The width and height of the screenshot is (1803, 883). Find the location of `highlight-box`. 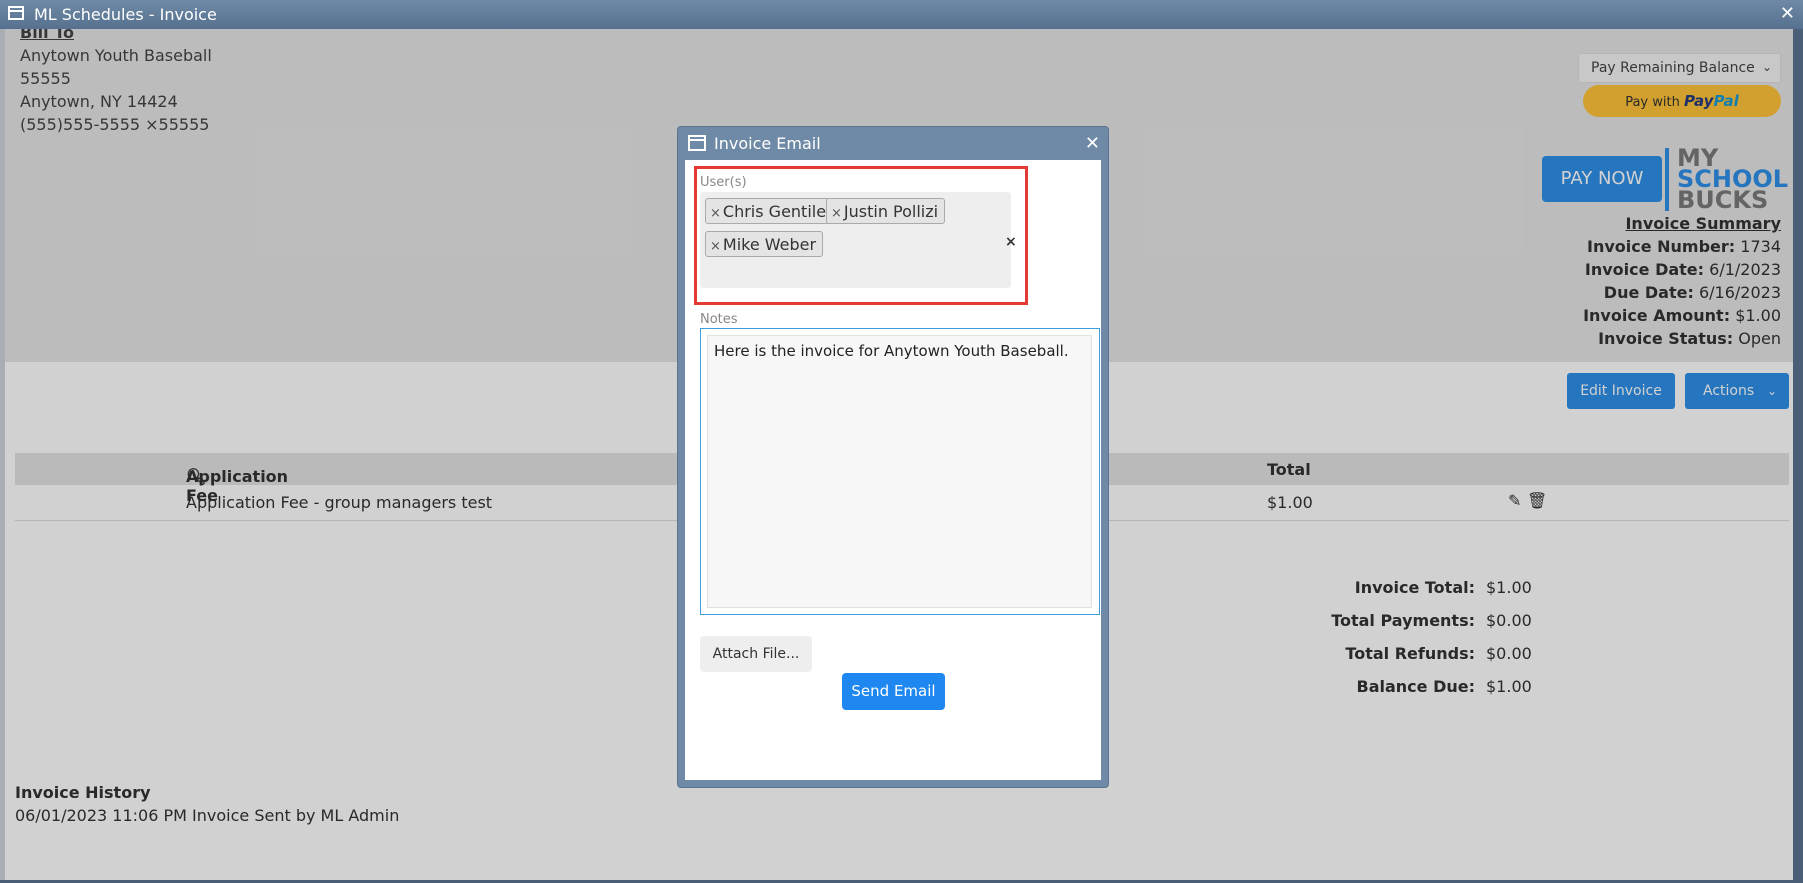

highlight-box is located at coordinates (861, 235).